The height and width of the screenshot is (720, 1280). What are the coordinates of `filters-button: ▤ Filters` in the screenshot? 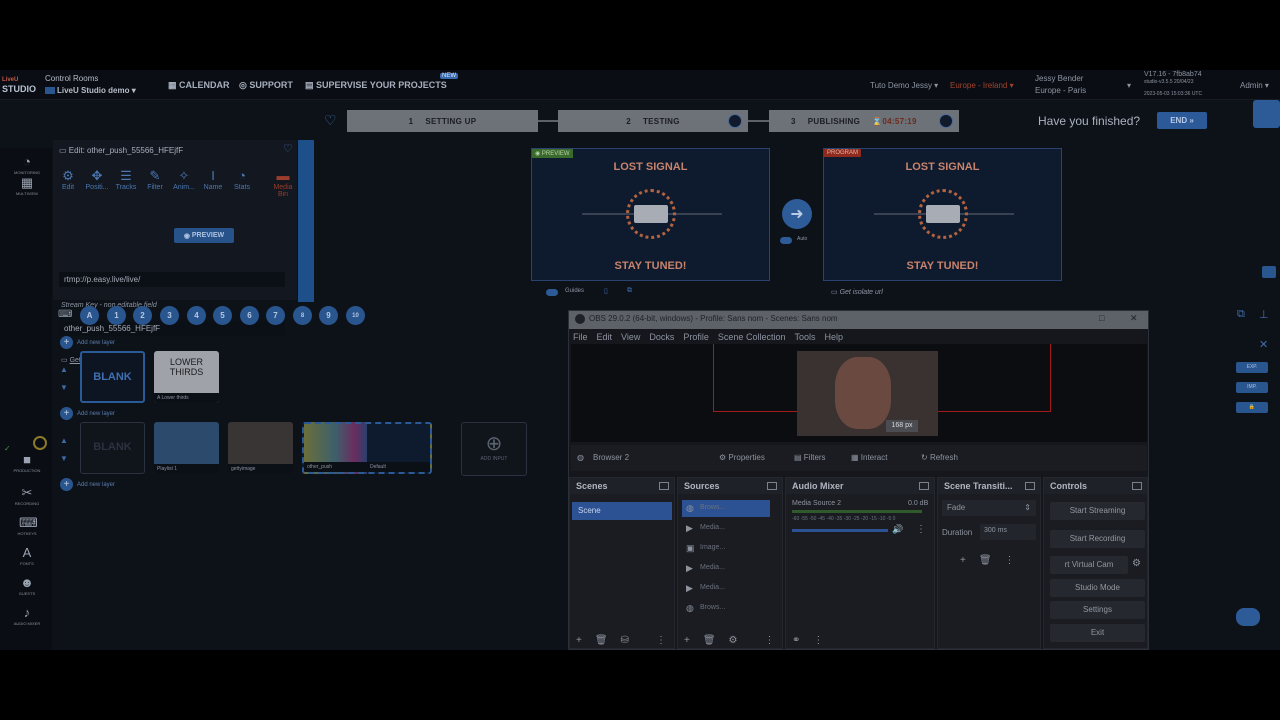 It's located at (810, 457).